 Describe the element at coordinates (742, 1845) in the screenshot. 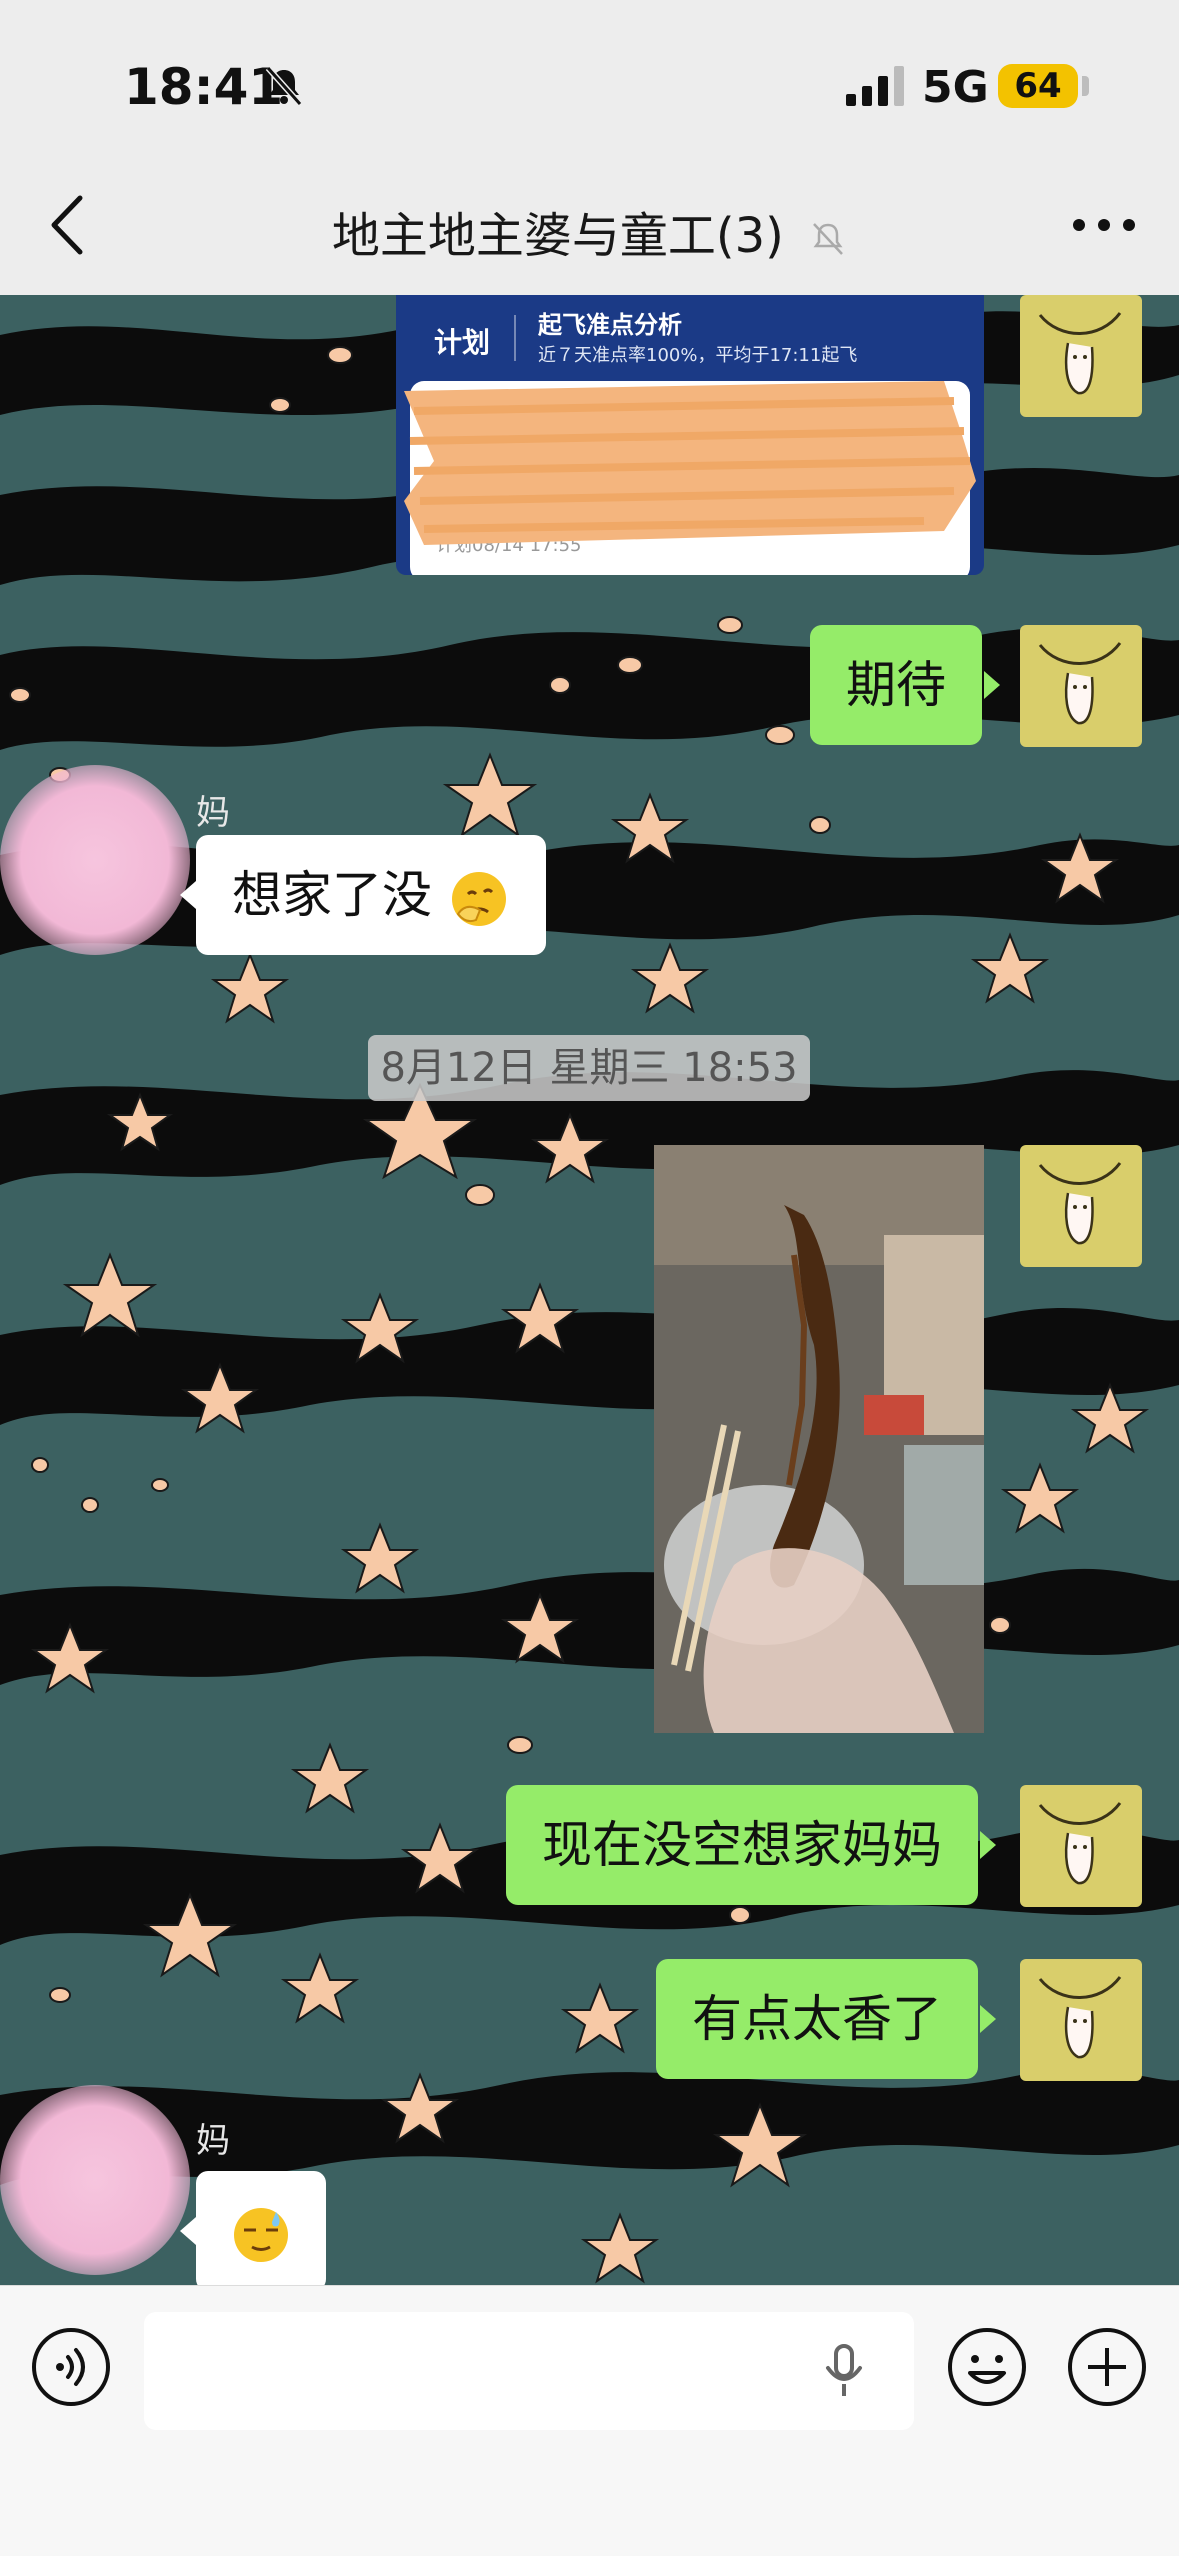

I see `message-text: 现在没空想家妈妈` at that location.